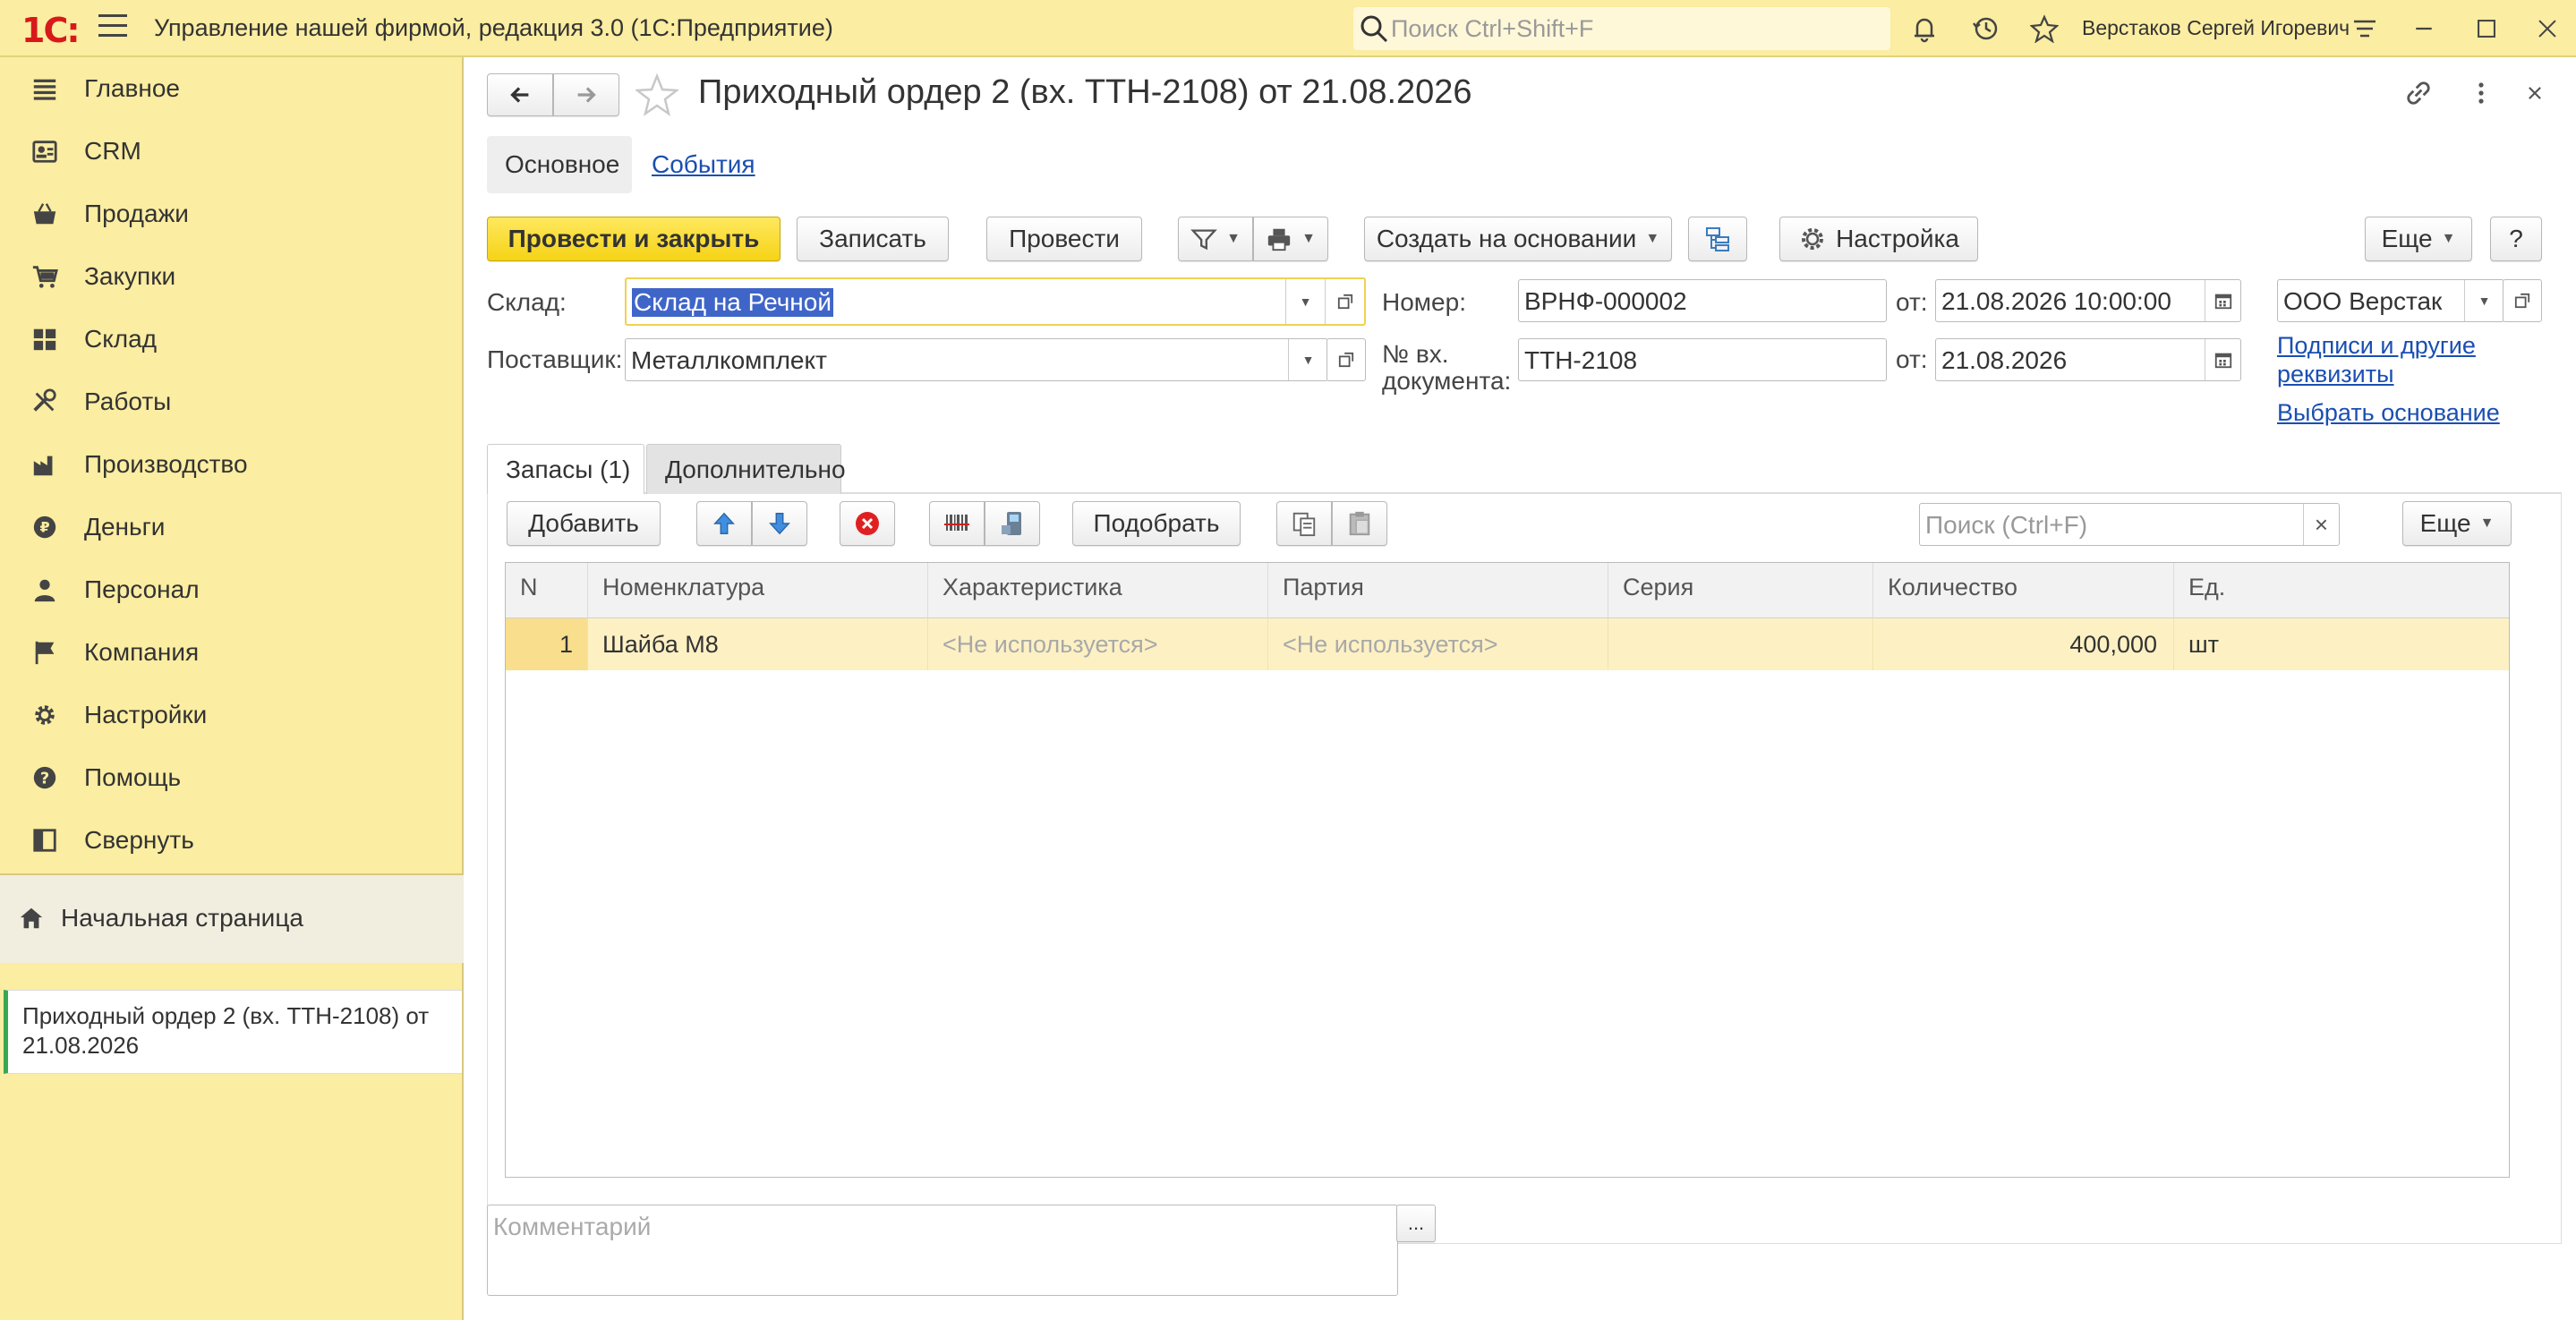 The image size is (2576, 1320). Describe the element at coordinates (2023, 590) in the screenshot. I see `column-header-quantity: Количество` at that location.